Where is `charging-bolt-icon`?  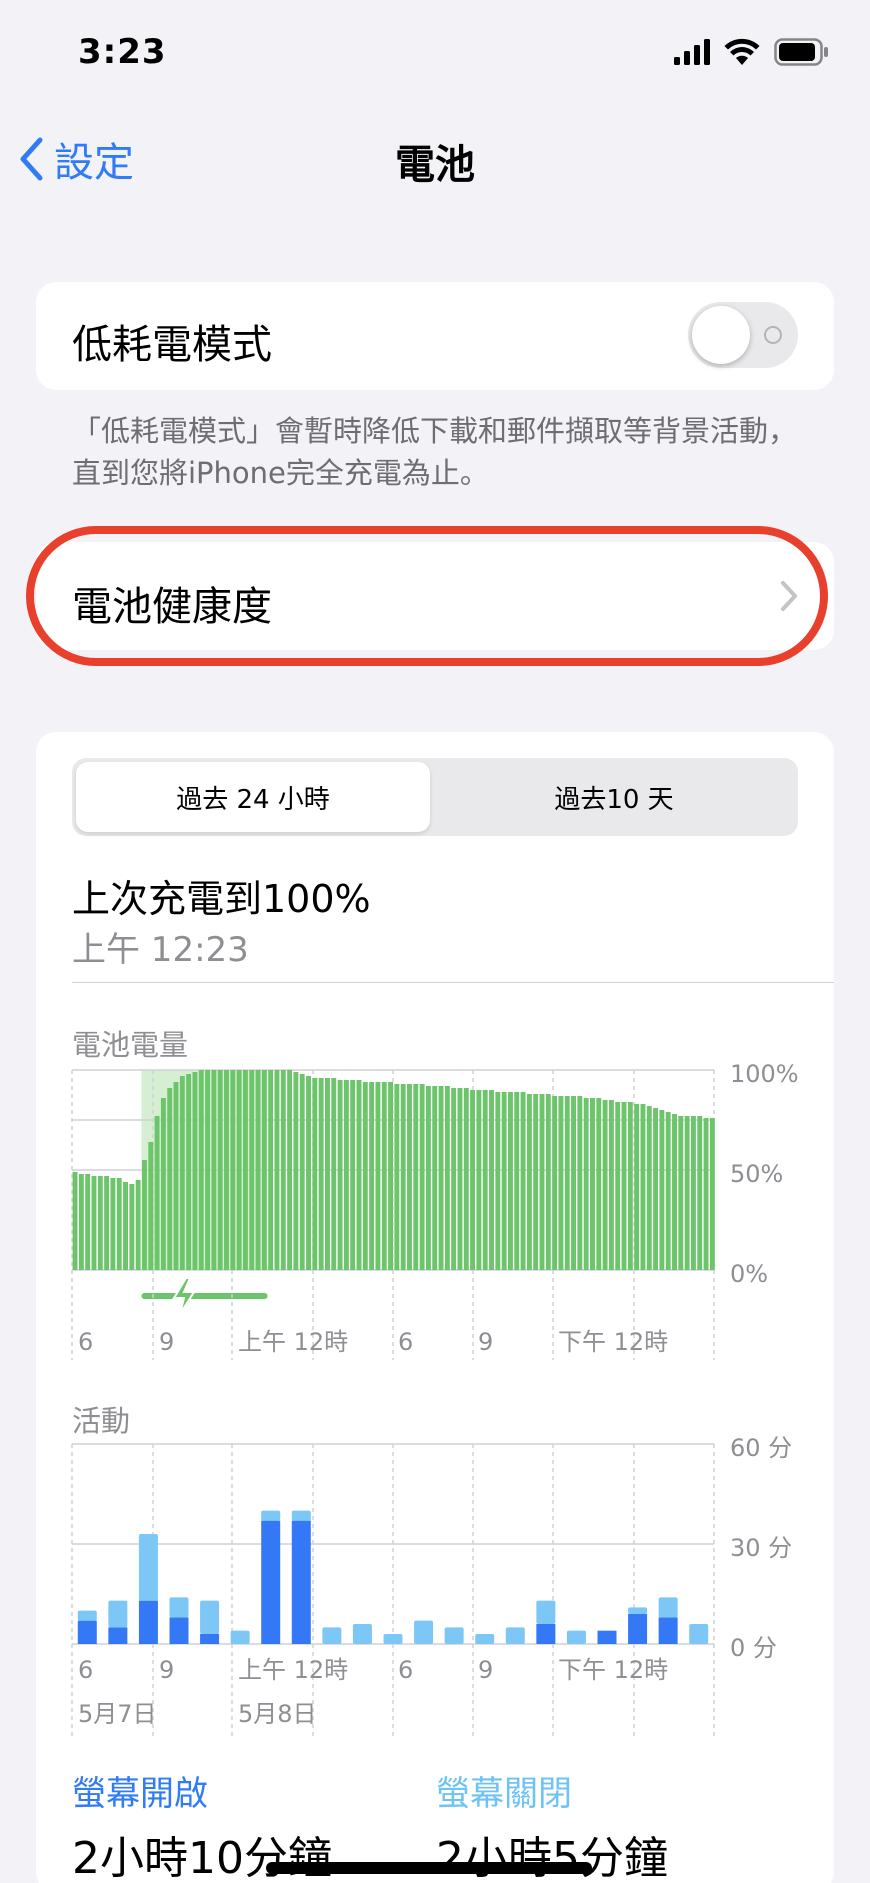
charging-bolt-icon is located at coordinates (184, 1296).